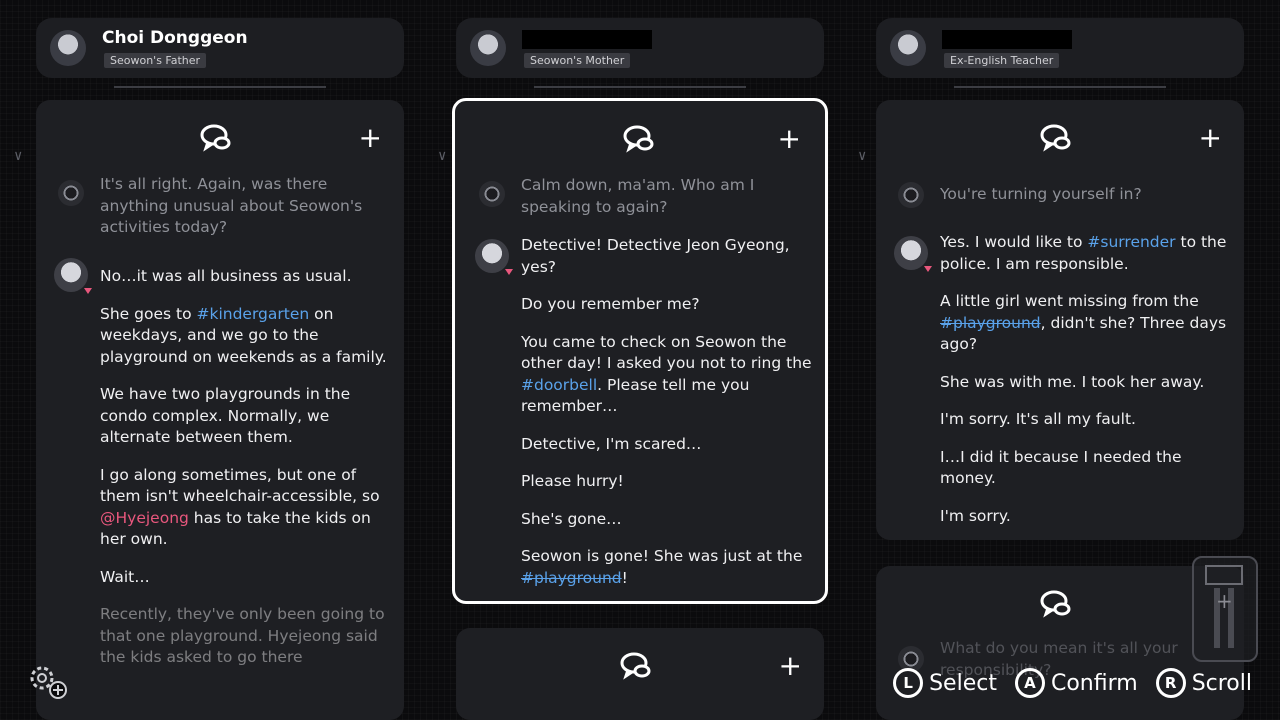 The width and height of the screenshot is (1280, 720). Describe the element at coordinates (1041, 194) in the screenshot. I see `officer-message: You're turning yourself in?` at that location.